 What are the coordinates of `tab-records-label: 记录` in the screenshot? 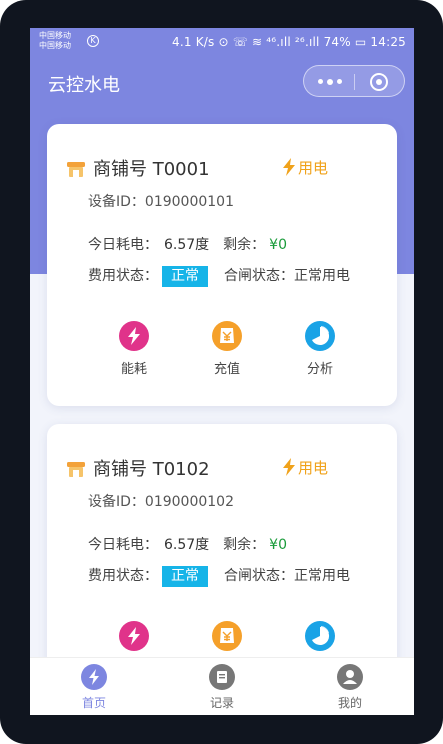 It's located at (221, 703).